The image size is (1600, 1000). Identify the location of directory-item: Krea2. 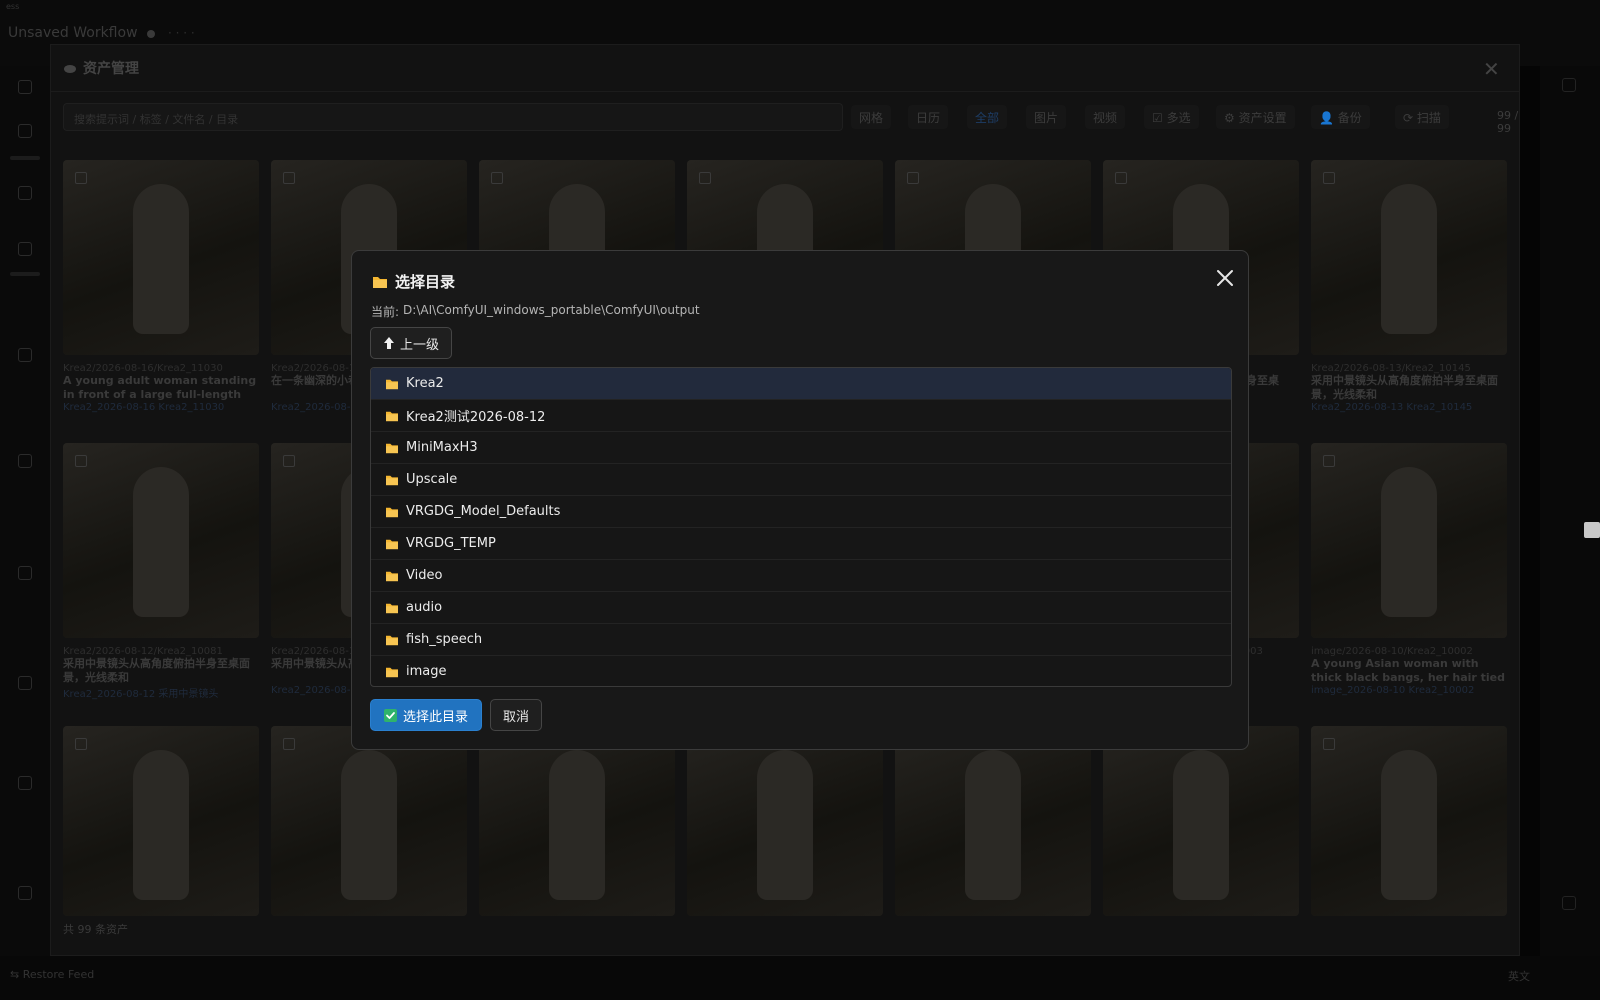
(801, 384).